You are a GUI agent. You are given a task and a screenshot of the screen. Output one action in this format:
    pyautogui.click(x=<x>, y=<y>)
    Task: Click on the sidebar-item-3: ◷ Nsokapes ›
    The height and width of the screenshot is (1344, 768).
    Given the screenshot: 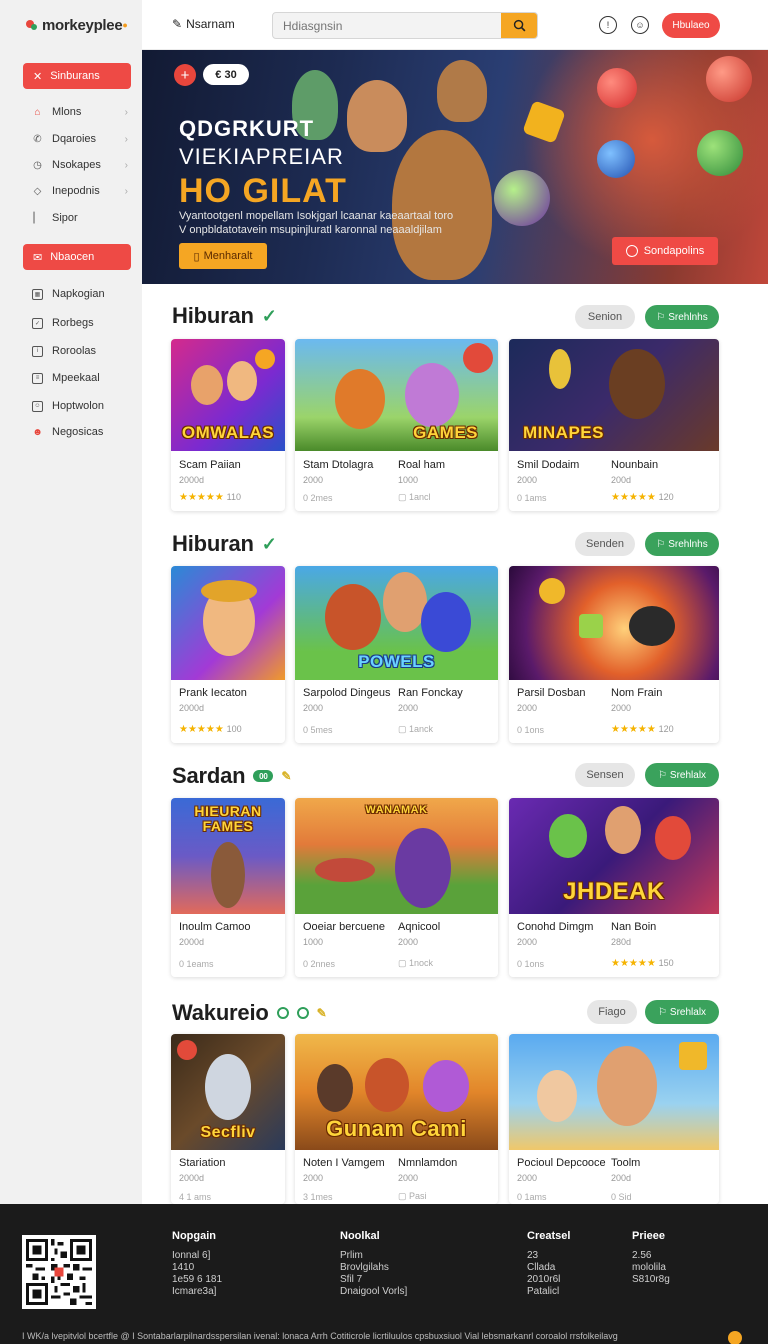 What is the action you would take?
    pyautogui.click(x=80, y=165)
    